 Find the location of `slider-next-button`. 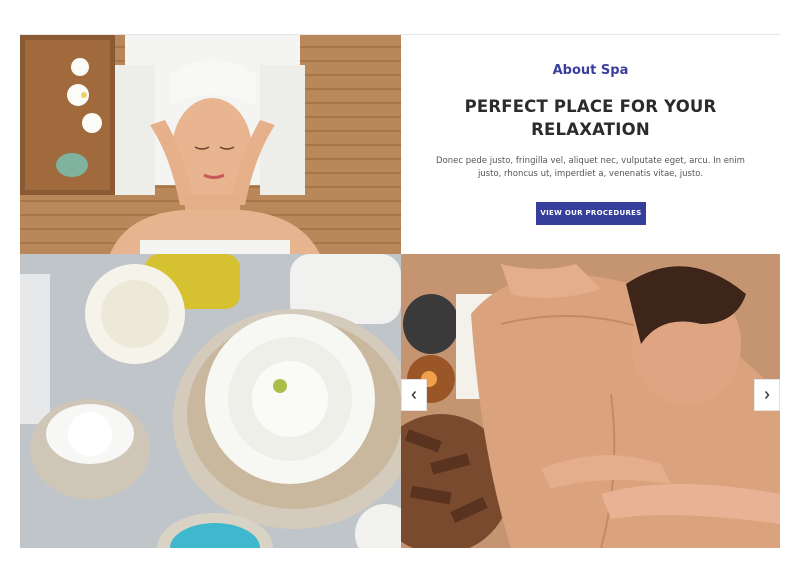

slider-next-button is located at coordinates (767, 395).